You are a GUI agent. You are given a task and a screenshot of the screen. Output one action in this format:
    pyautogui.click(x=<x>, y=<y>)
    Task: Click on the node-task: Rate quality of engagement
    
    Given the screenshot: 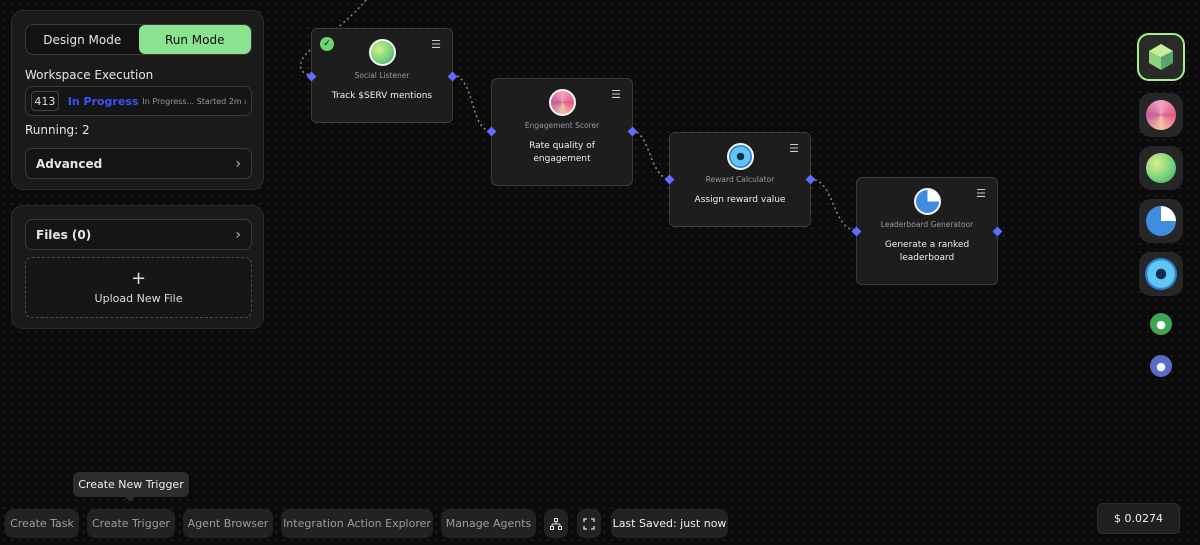 What is the action you would take?
    pyautogui.click(x=562, y=152)
    